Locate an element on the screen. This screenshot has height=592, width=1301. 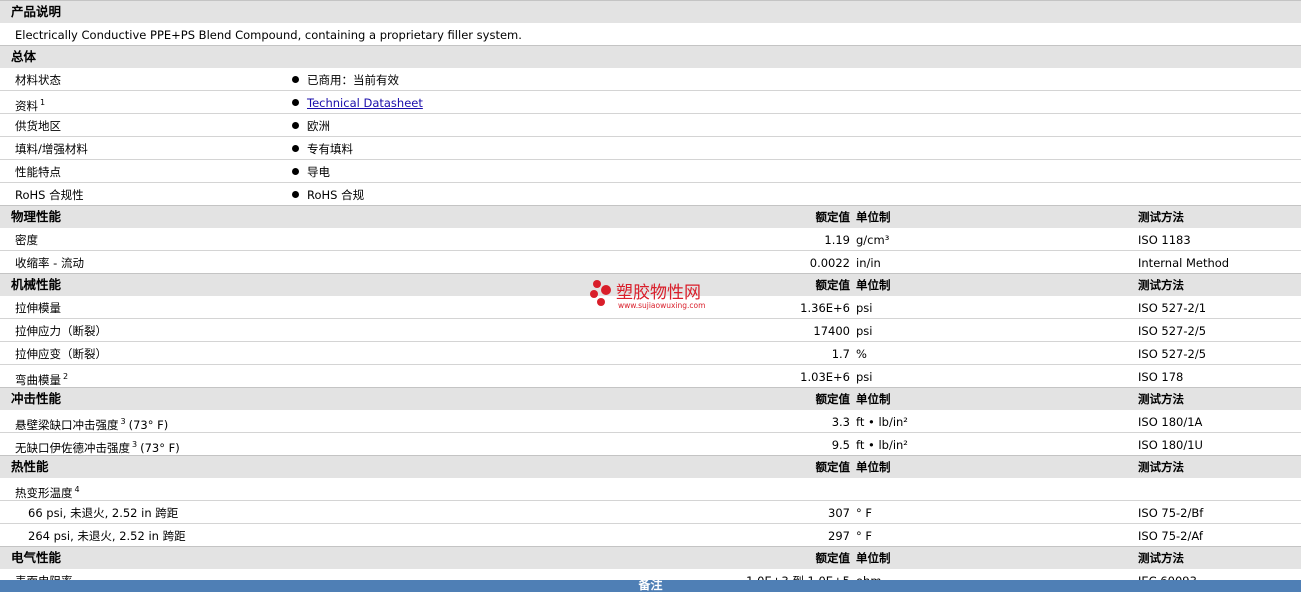
property-value: 1.36E+6 is located at coordinates (825, 308).